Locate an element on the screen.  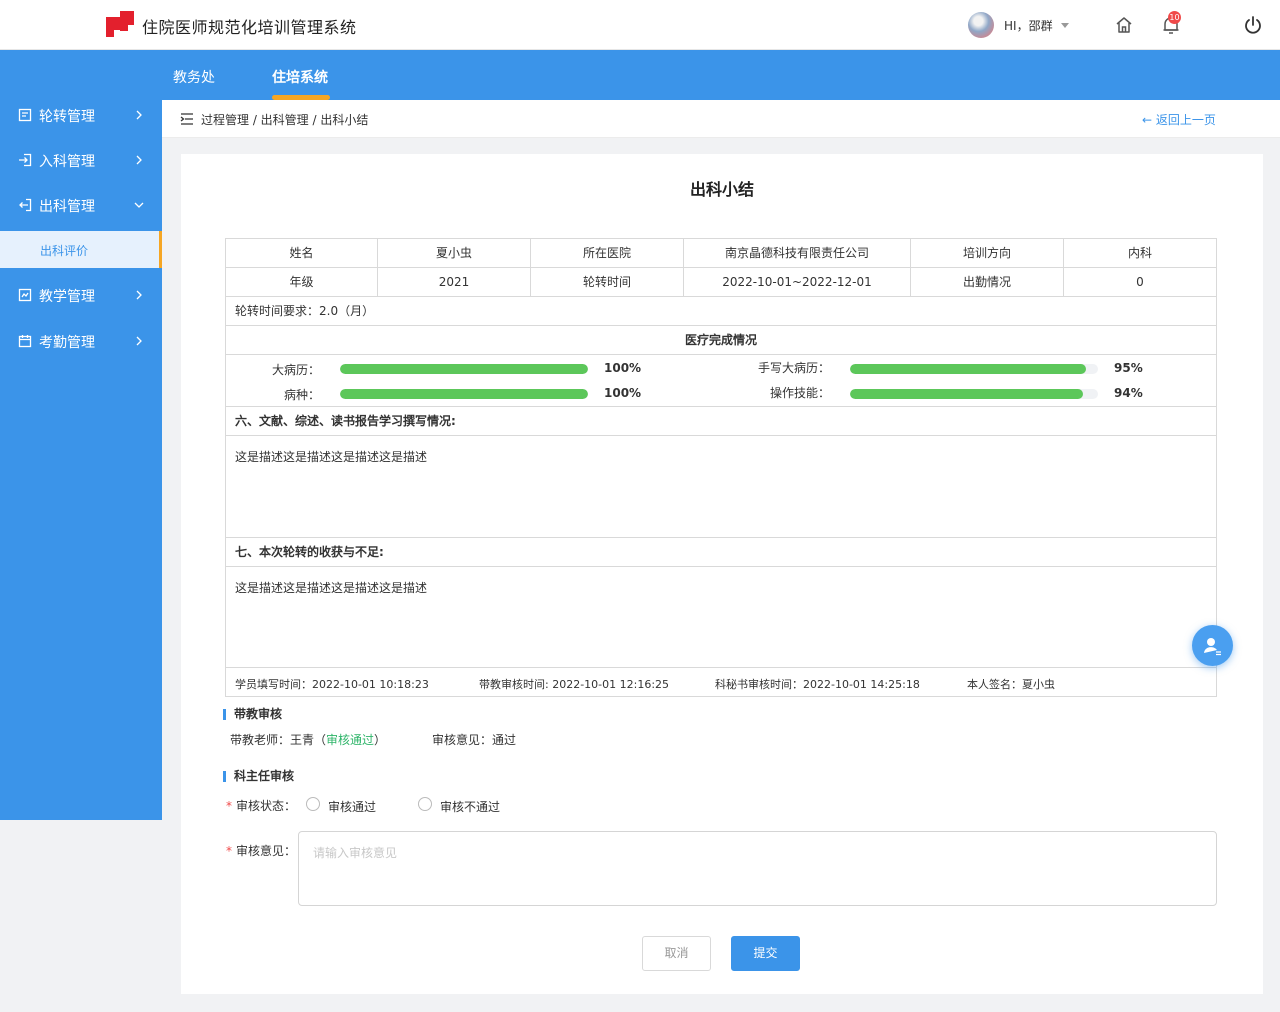
sidebar-item-label: 入科管理 is located at coordinates (67, 162).